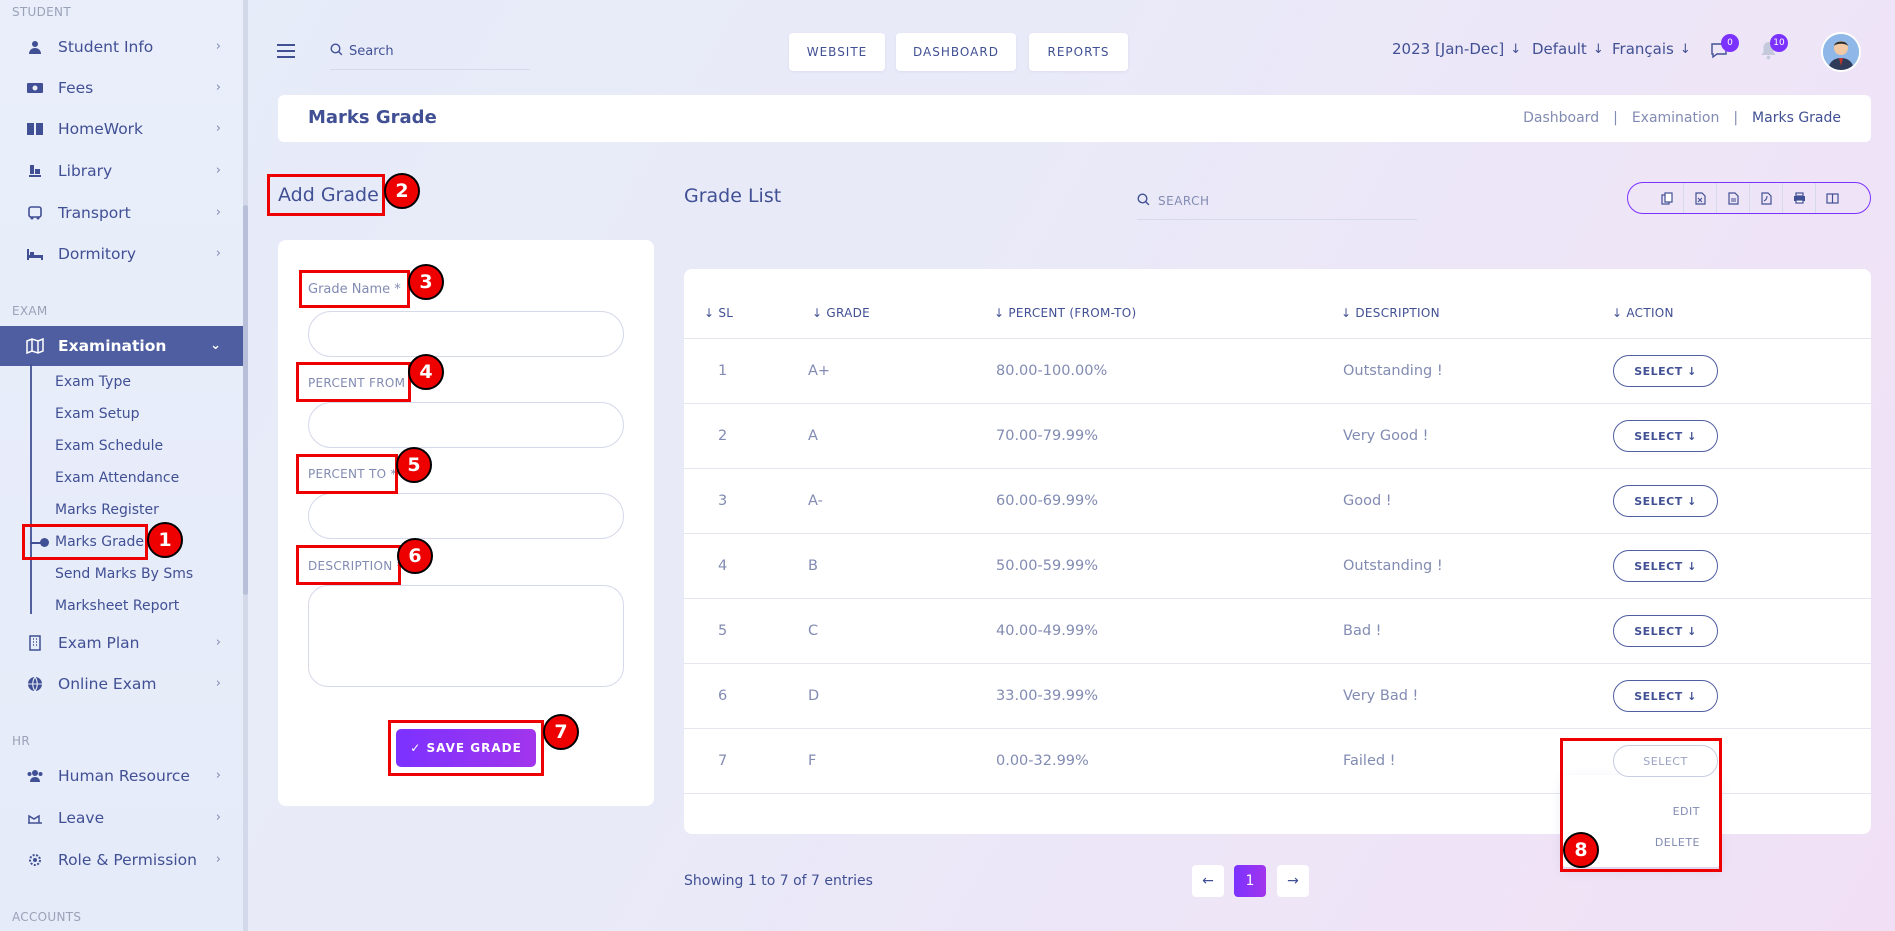  I want to click on submenu-marks-register: Marks Register, so click(107, 510).